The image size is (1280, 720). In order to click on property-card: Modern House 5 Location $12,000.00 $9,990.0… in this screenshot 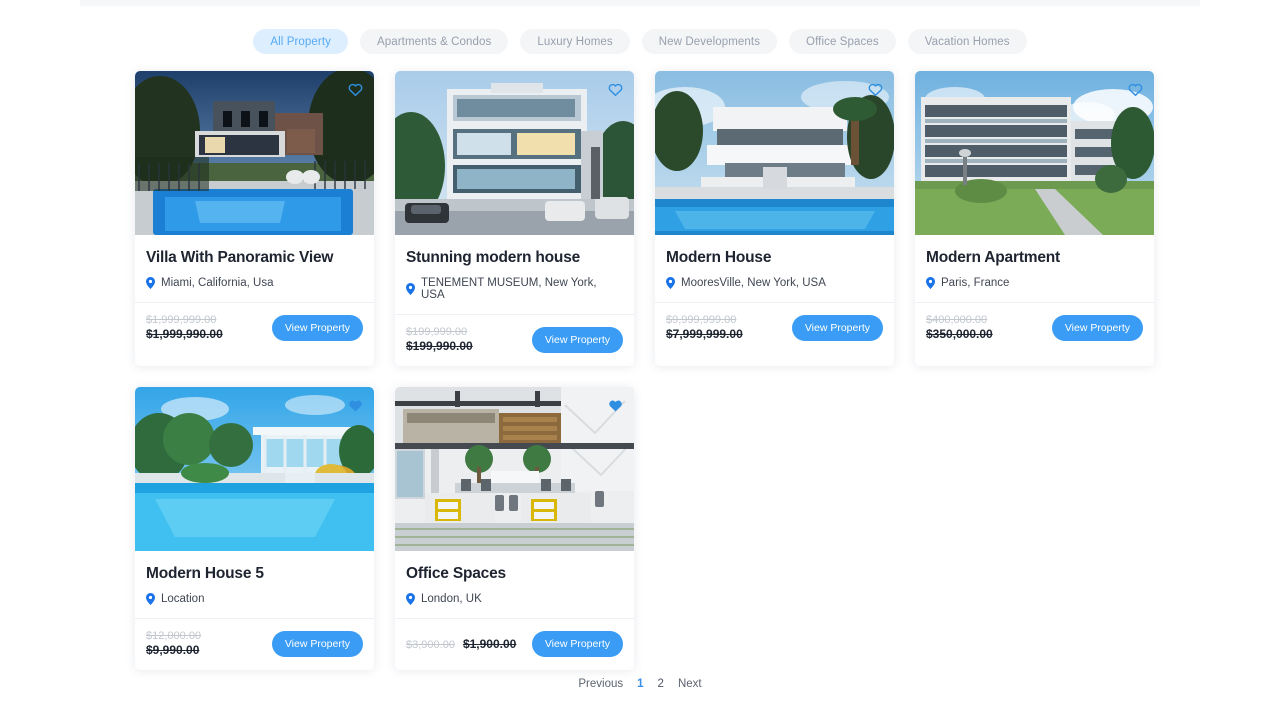, I will do `click(254, 529)`.